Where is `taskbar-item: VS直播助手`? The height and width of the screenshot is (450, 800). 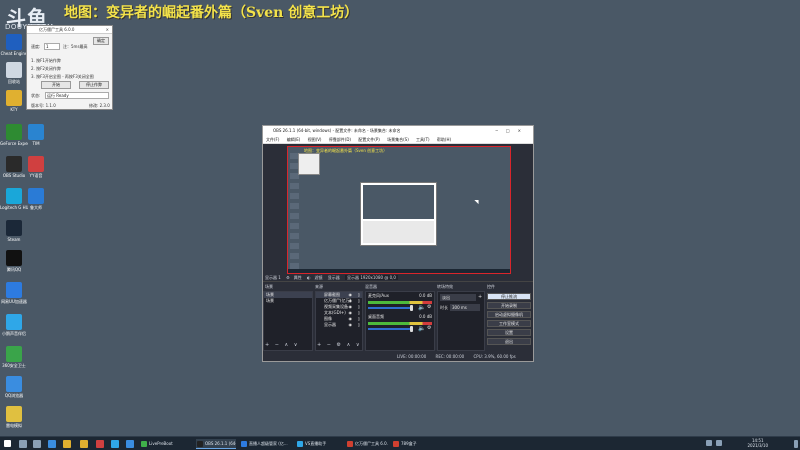 taskbar-item: VS直播助手 is located at coordinates (319, 444).